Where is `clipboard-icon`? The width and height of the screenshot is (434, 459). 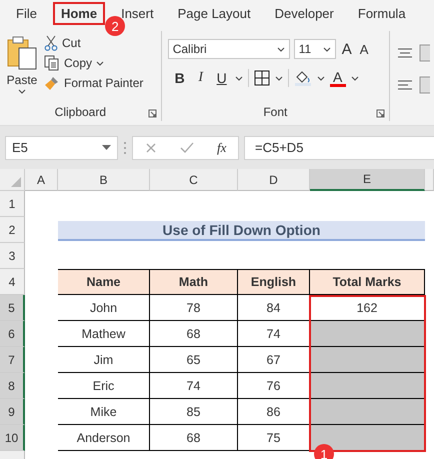 clipboard-icon is located at coordinates (22, 53).